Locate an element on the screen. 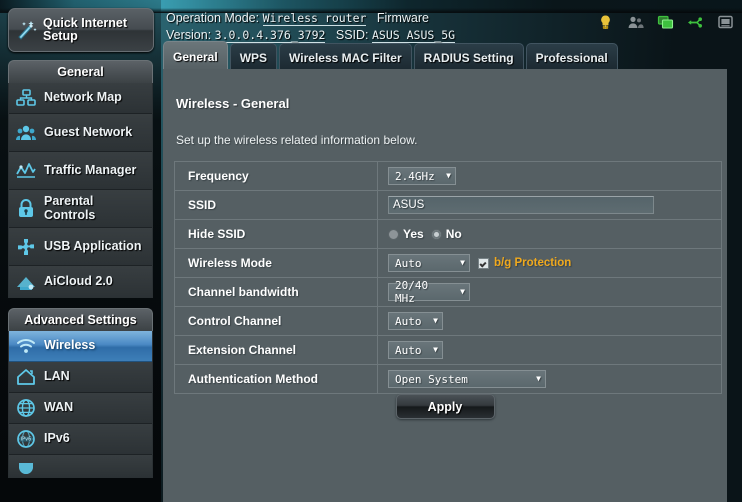 This screenshot has width=742, height=502. wireless-mode-select-value: Auto is located at coordinates (408, 263).